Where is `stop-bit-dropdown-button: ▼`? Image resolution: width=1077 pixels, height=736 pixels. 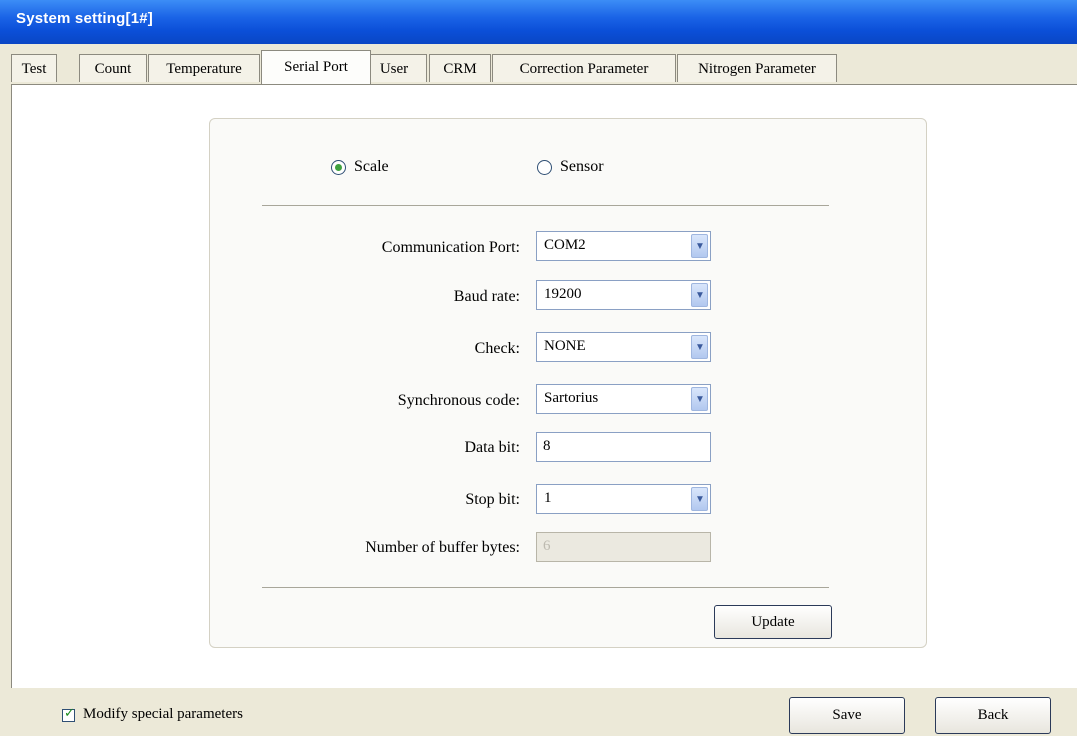 stop-bit-dropdown-button: ▼ is located at coordinates (699, 499).